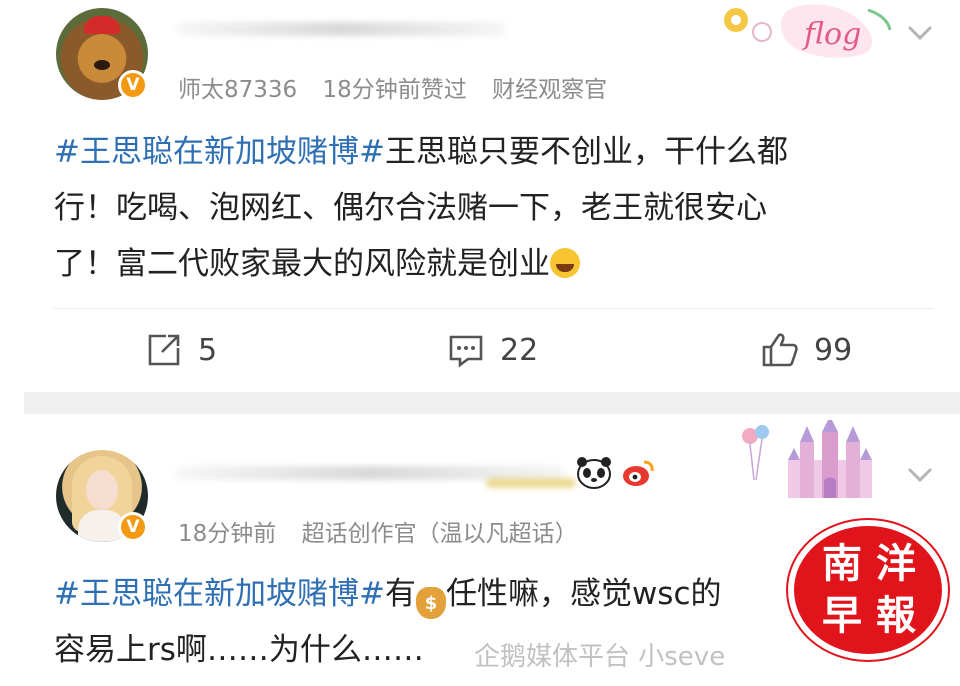 The image size is (960, 686). What do you see at coordinates (780, 350) in the screenshot?
I see `thumbs-up-icon` at bounding box center [780, 350].